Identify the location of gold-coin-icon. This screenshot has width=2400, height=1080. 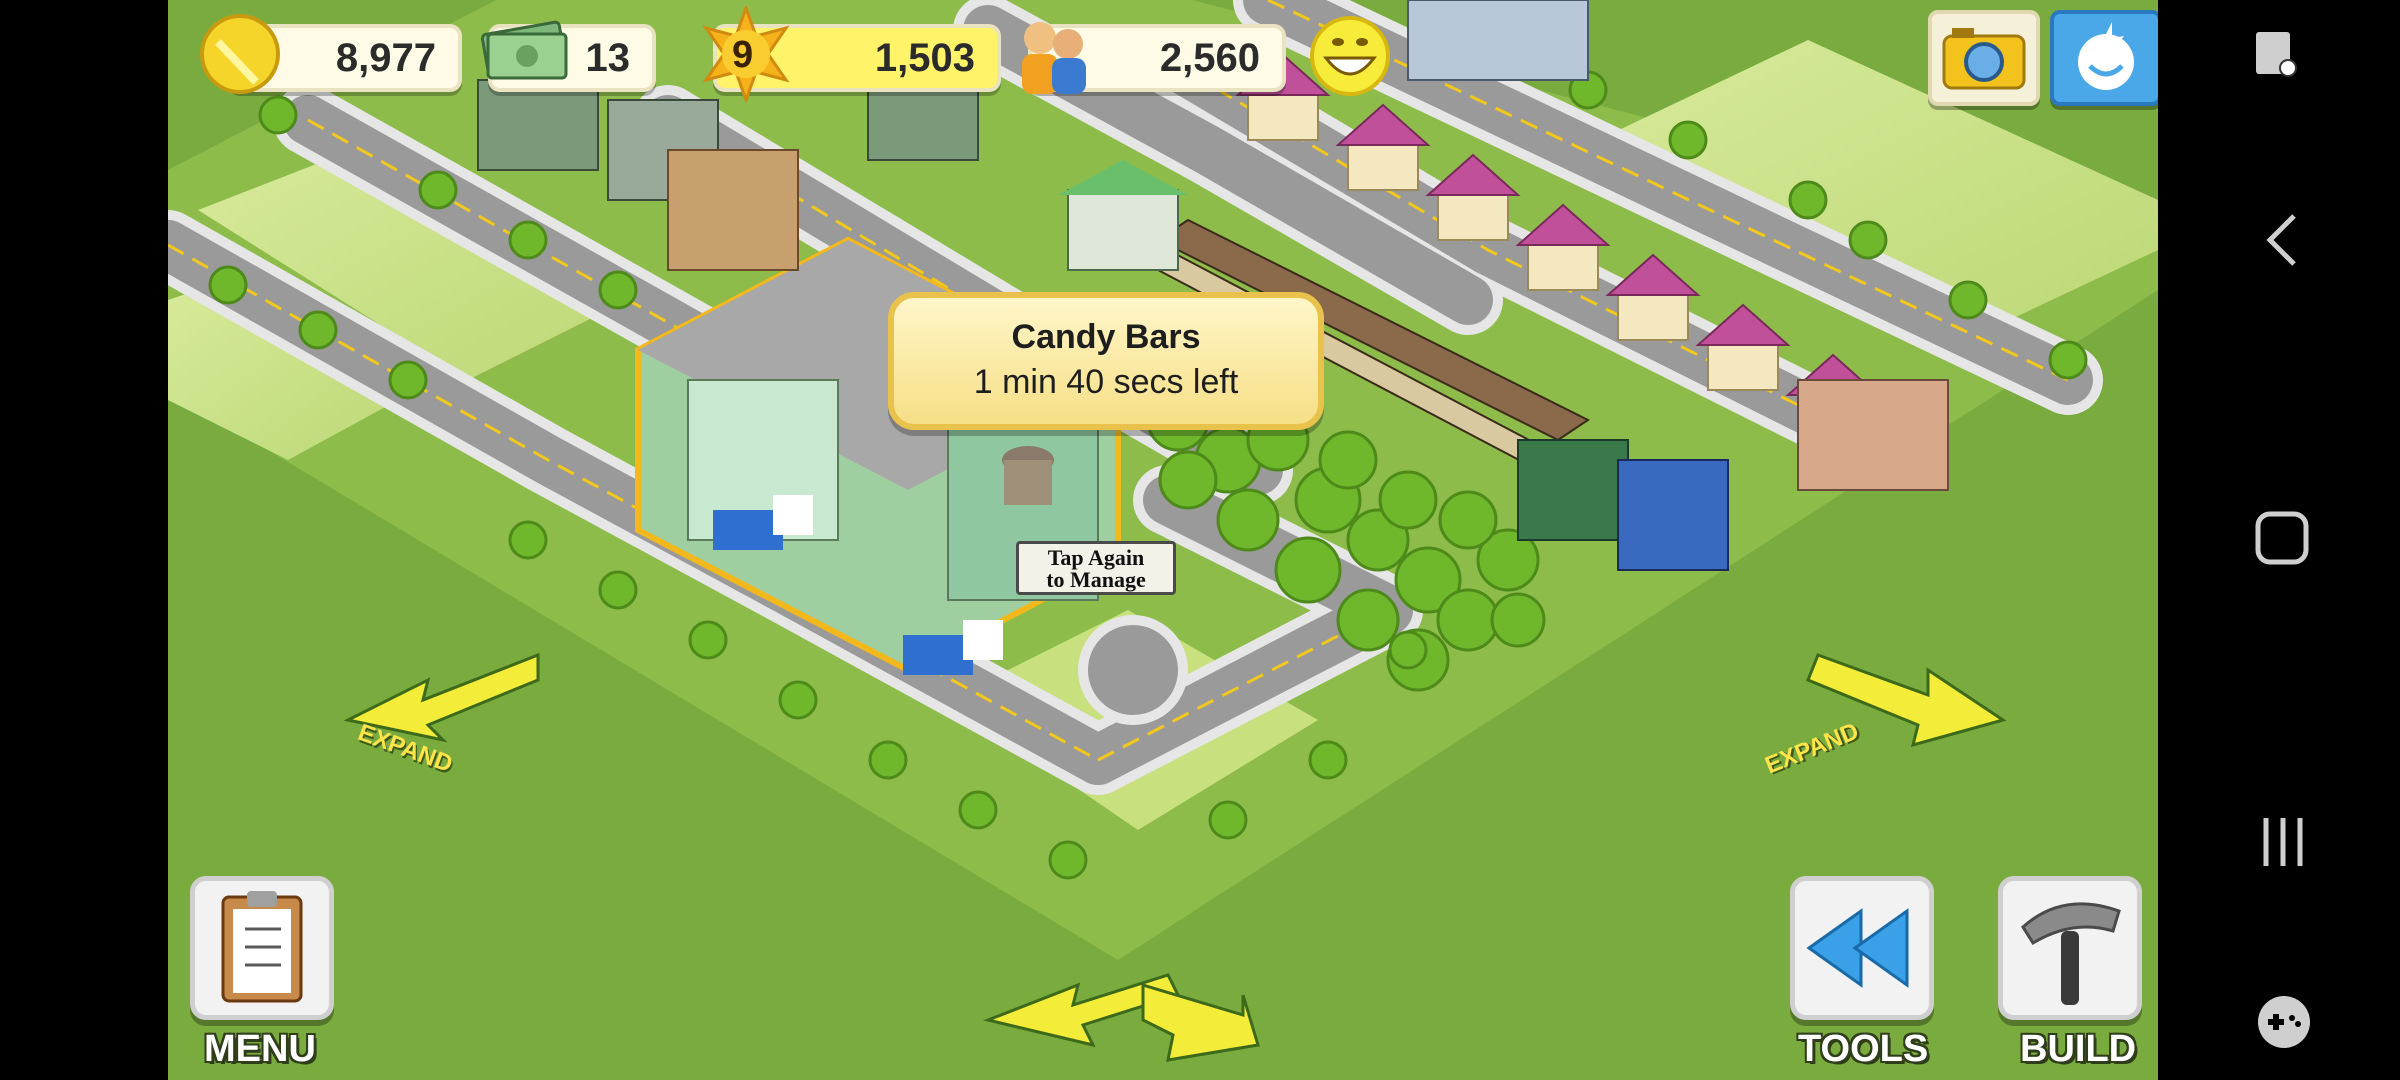
(240, 54).